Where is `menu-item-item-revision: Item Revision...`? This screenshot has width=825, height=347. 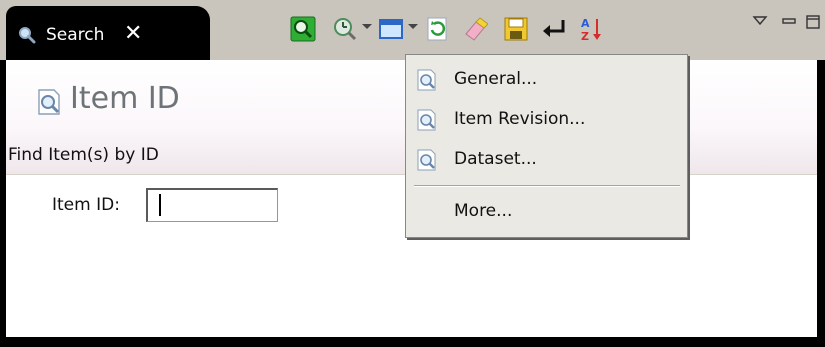
menu-item-item-revision: Item Revision... is located at coordinates (546, 120).